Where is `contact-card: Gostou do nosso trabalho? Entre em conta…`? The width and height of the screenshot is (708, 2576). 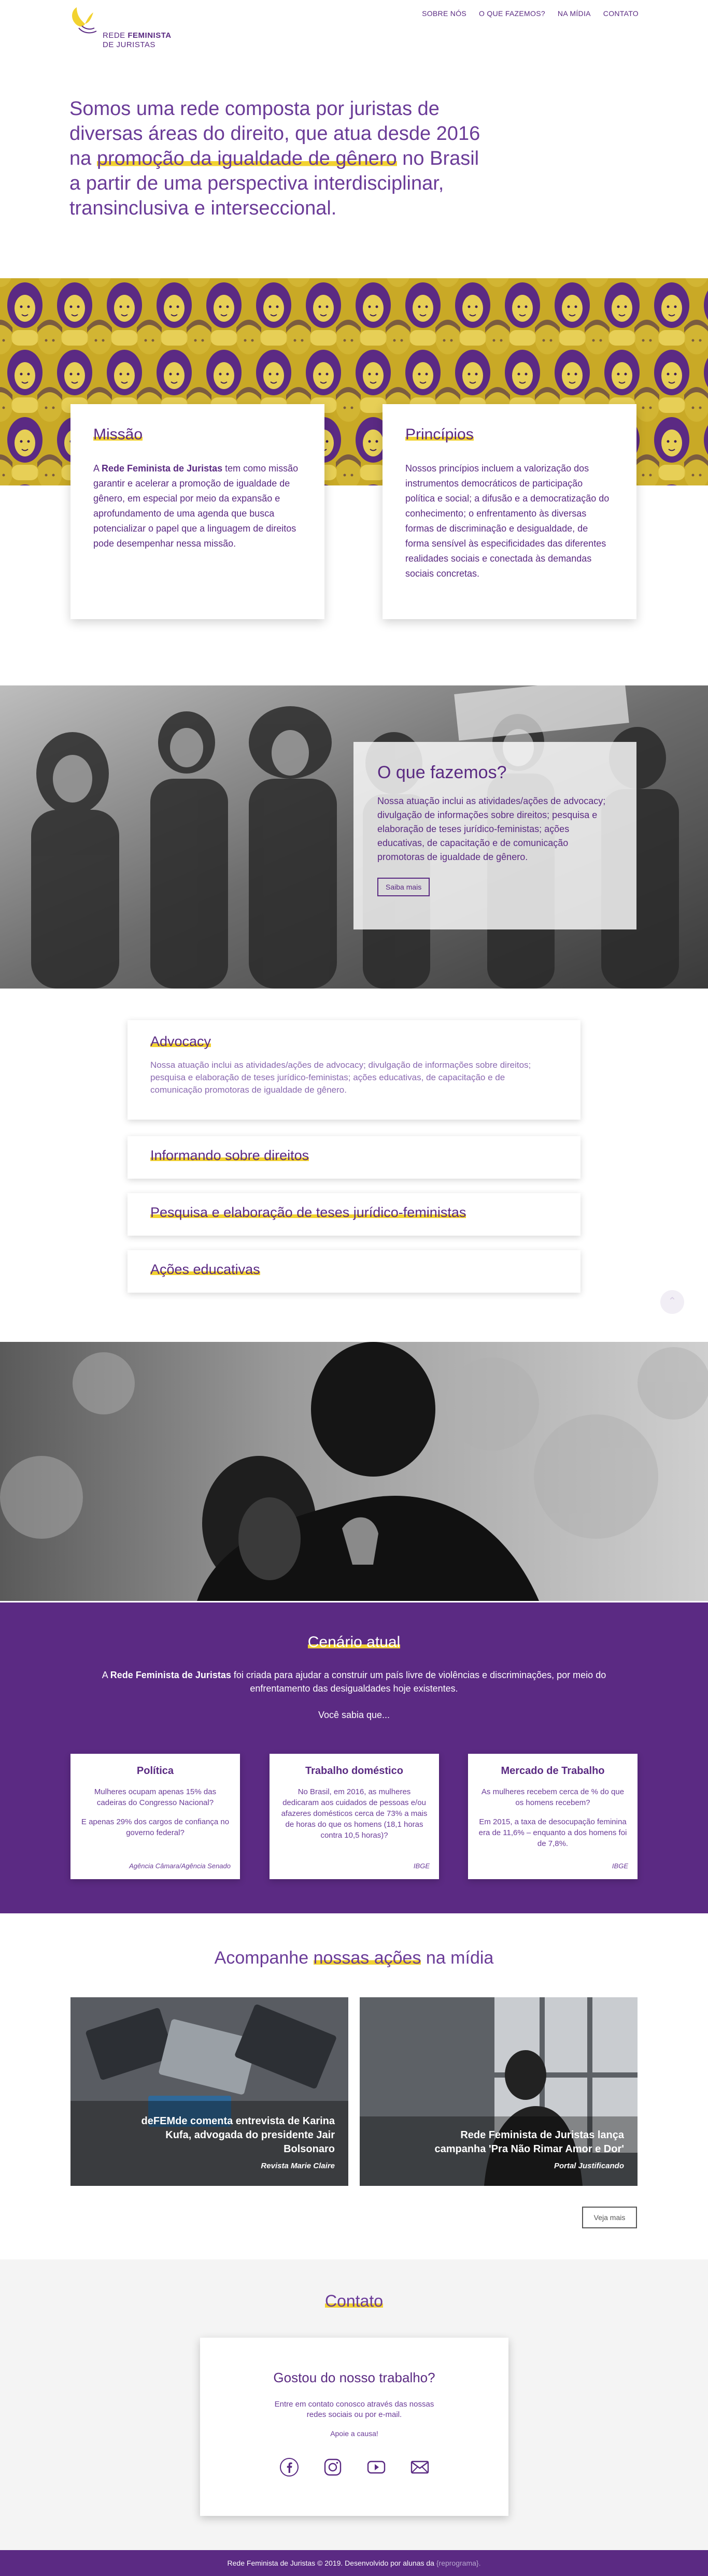
contact-card: Gostou do nosso trabalho? Entre em conta… is located at coordinates (354, 2427).